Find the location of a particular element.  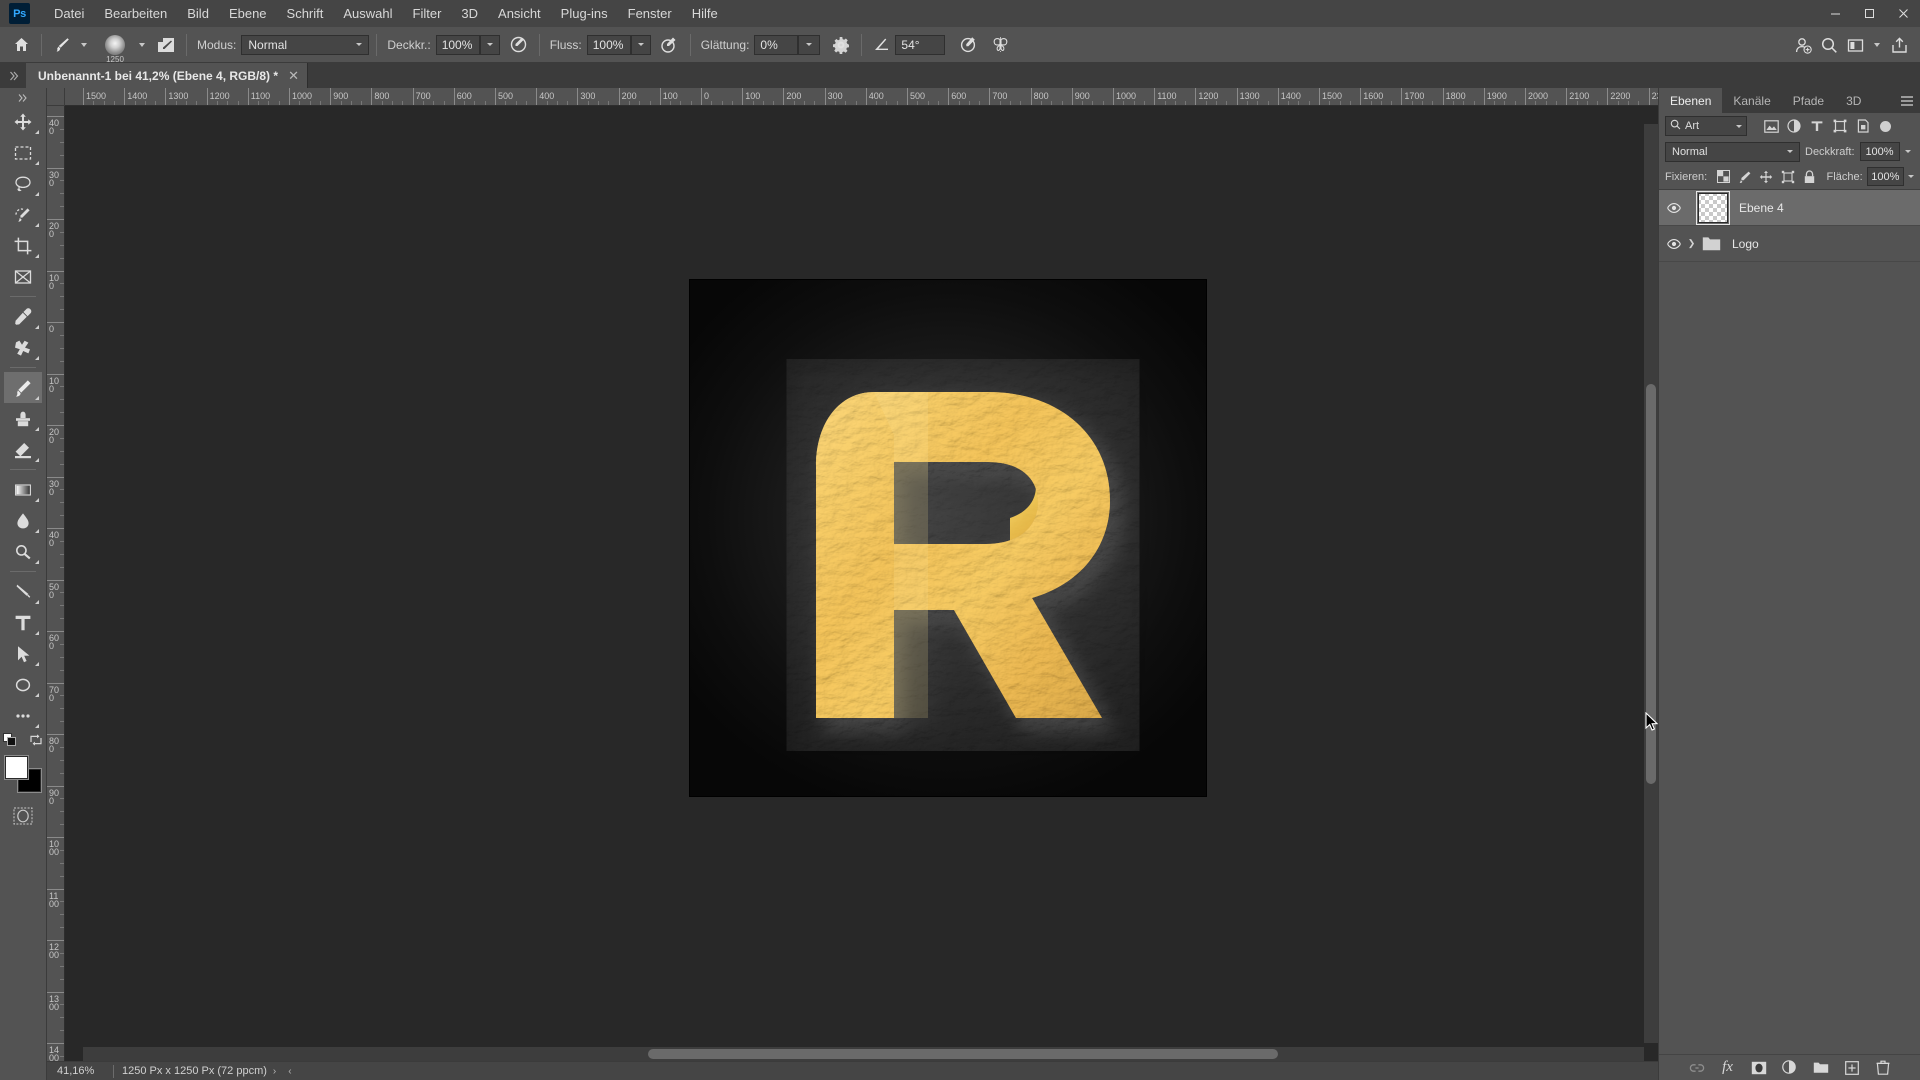

lock-transparent-pixels-icon is located at coordinates (1723, 176).